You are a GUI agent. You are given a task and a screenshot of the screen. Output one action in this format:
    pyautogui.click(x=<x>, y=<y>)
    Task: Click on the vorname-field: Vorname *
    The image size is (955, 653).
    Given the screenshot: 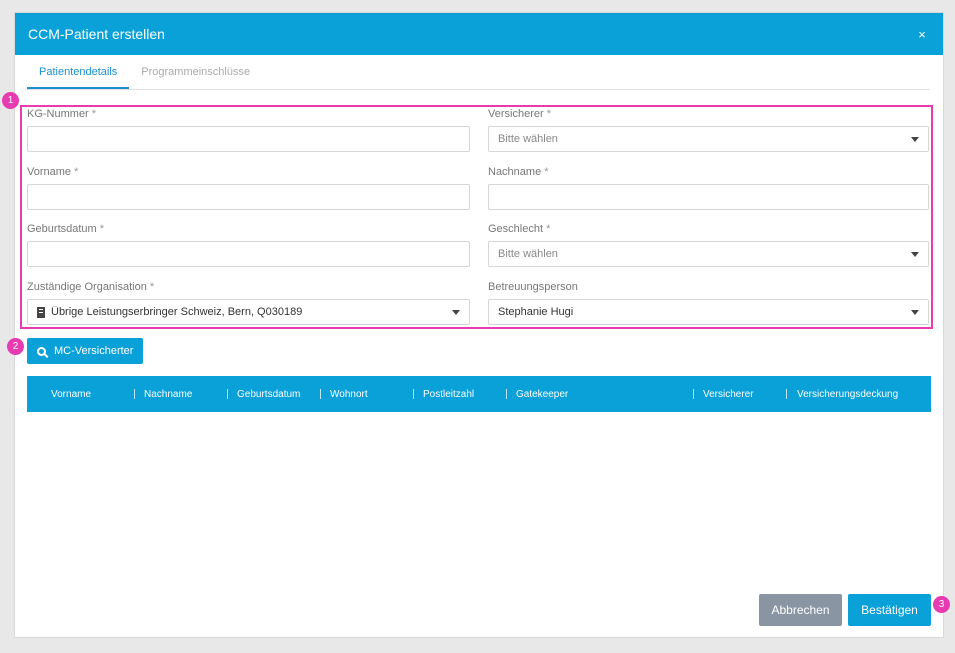 What is the action you would take?
    pyautogui.click(x=248, y=188)
    